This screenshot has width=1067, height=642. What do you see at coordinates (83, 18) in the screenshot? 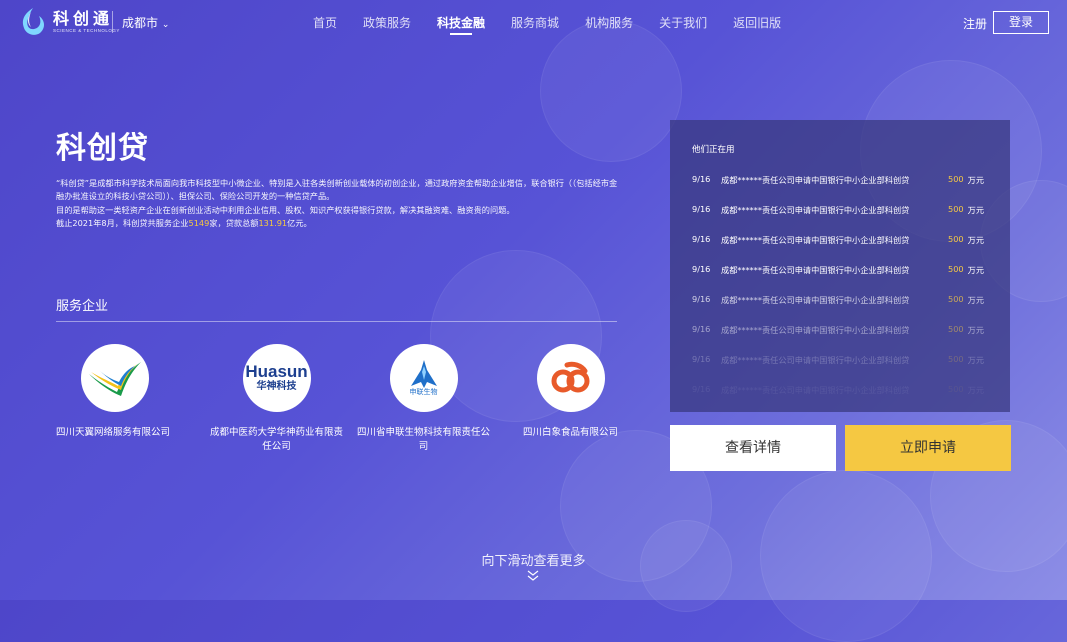
I see `brand-name: 科创通` at bounding box center [83, 18].